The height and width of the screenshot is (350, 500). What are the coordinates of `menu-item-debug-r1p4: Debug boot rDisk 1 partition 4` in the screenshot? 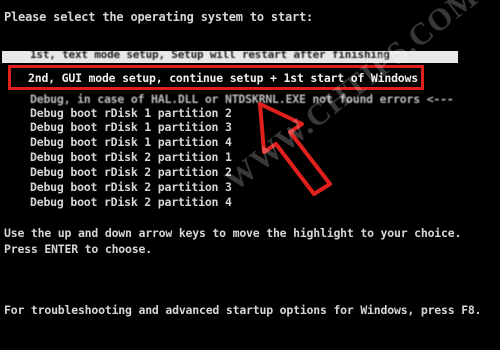 It's located at (131, 142).